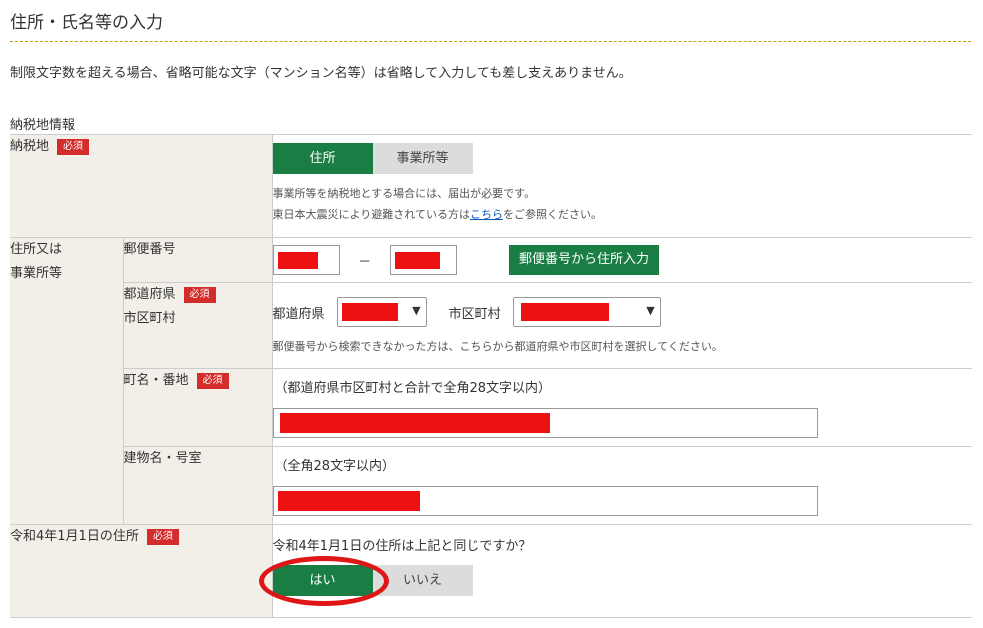 Image resolution: width=983 pixels, height=628 pixels. What do you see at coordinates (197, 260) in the screenshot?
I see `postal-label-cell: 郵便番号` at bounding box center [197, 260].